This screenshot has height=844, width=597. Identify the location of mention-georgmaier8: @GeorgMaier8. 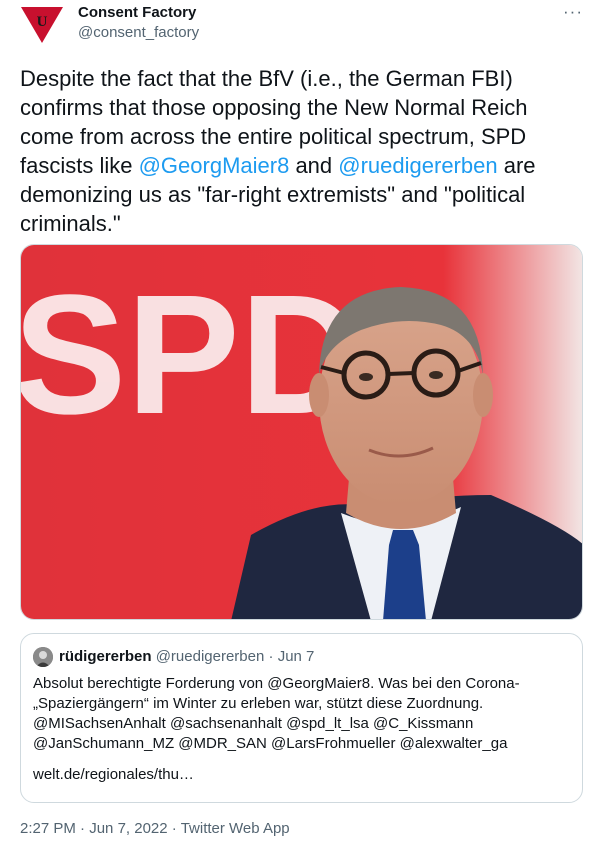
(214, 165).